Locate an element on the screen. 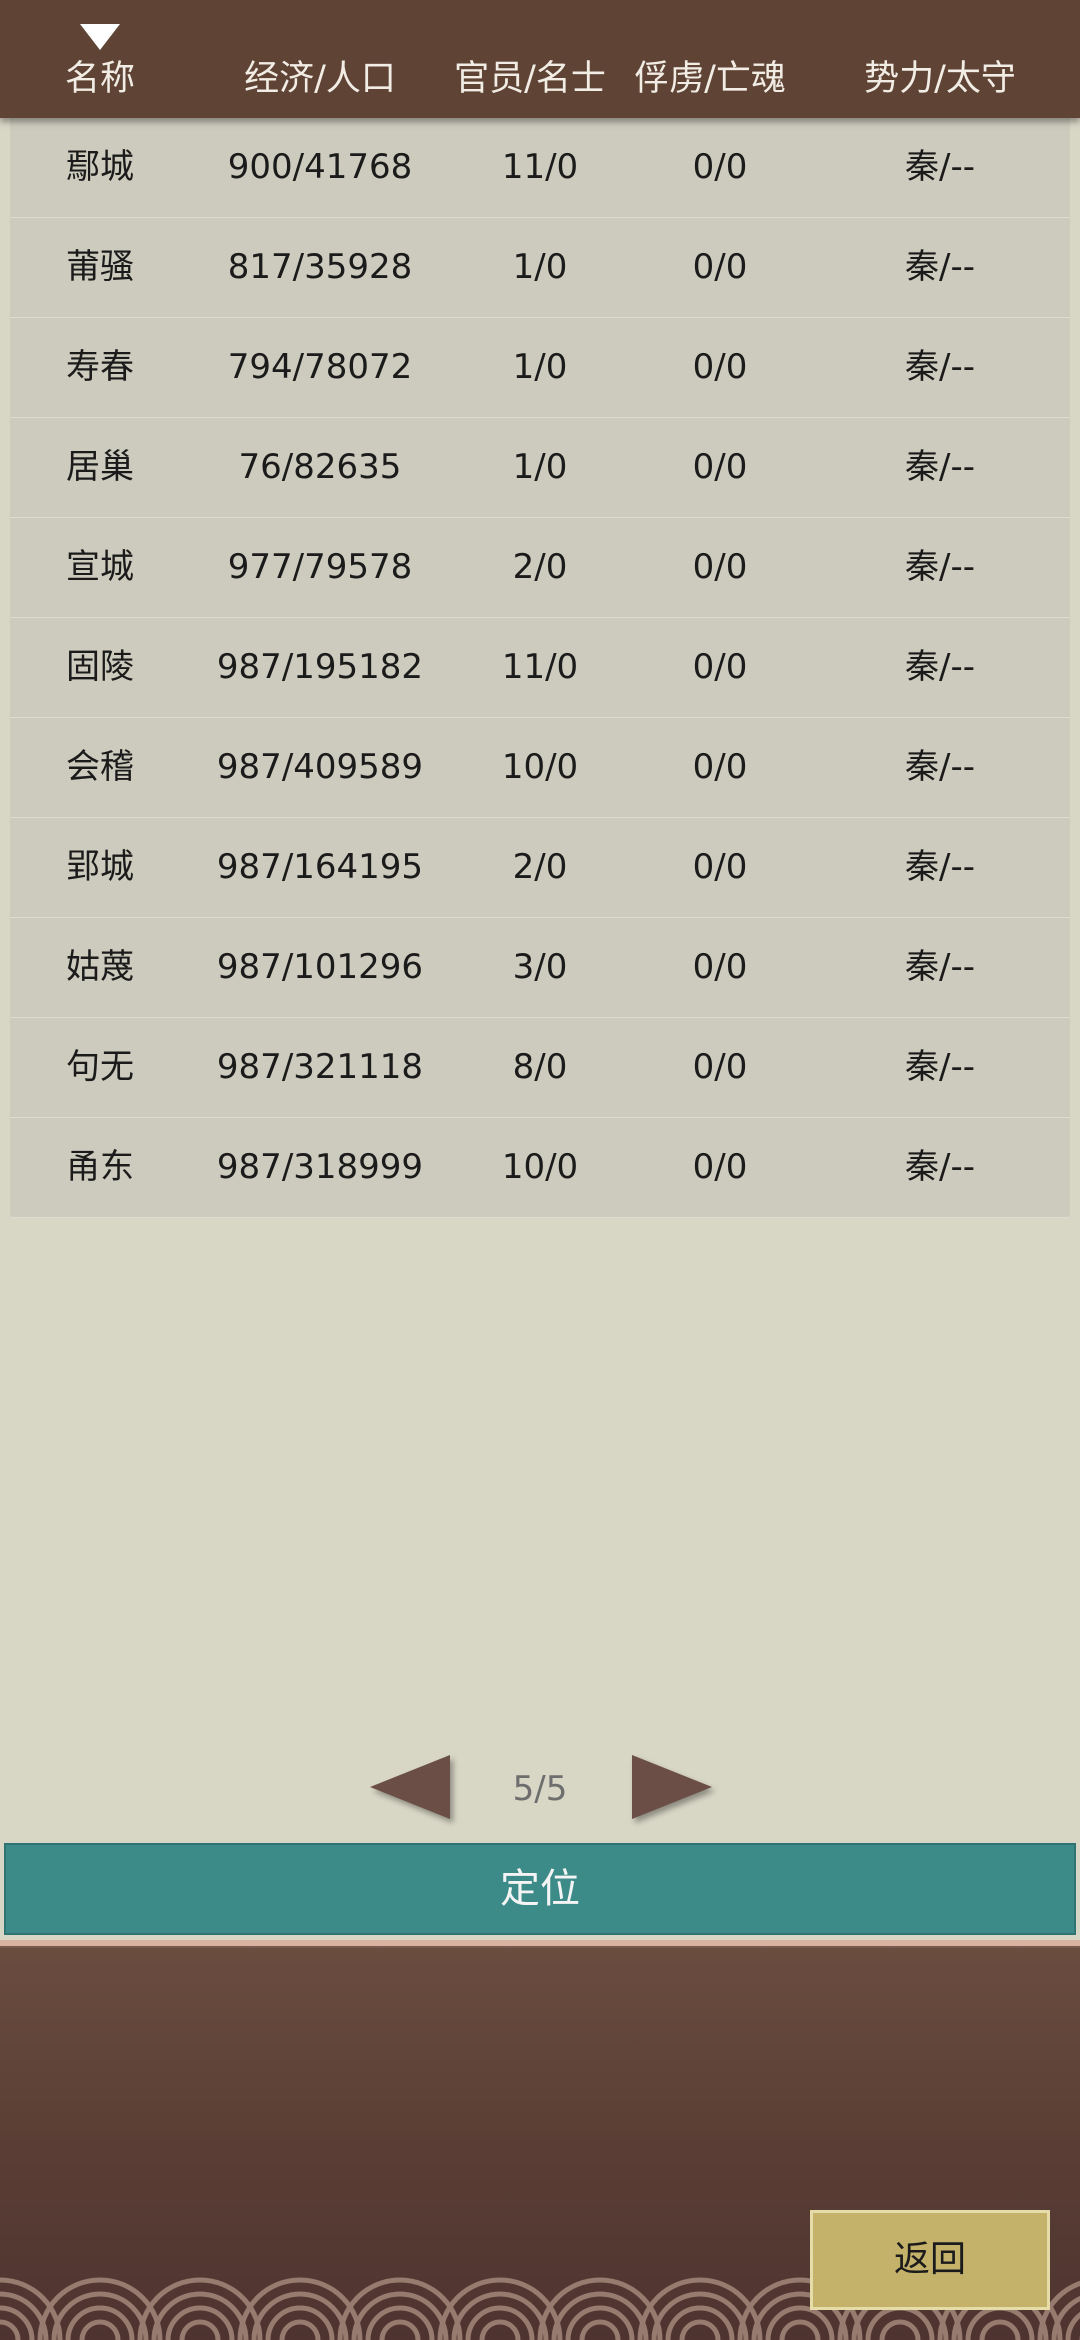 The height and width of the screenshot is (2340, 1080). table-row: 固陵 987/195182 11/0 0/0 秦/-- is located at coordinates (540, 668).